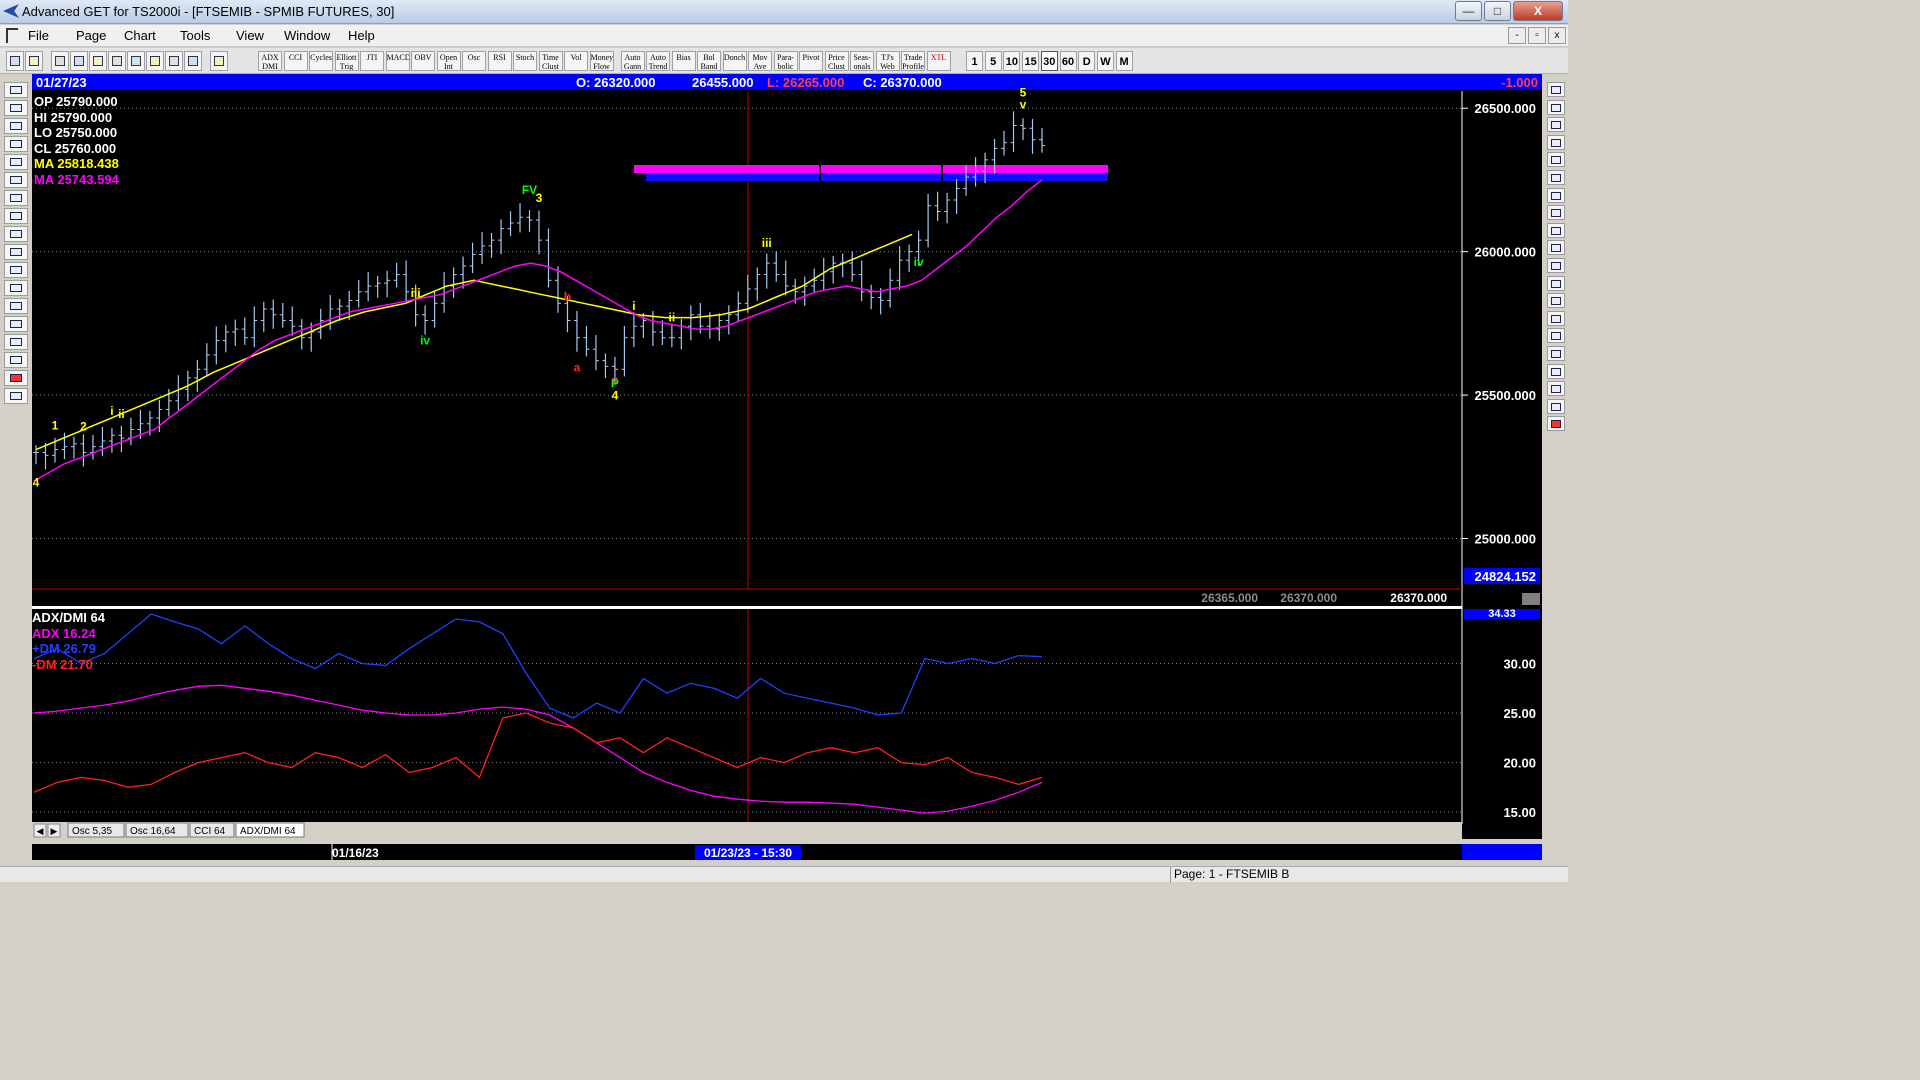 This screenshot has height=1080, width=1920. What do you see at coordinates (60, 61) in the screenshot?
I see `new-page-icon` at bounding box center [60, 61].